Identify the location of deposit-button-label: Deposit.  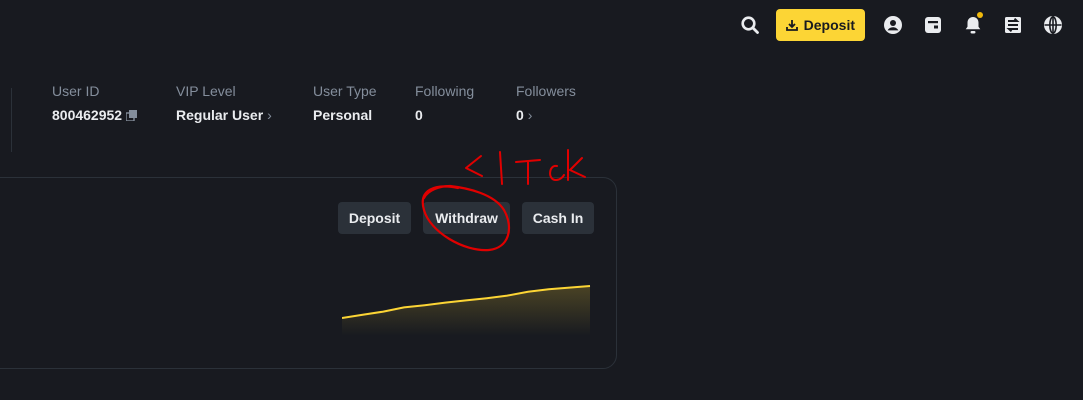
(374, 218).